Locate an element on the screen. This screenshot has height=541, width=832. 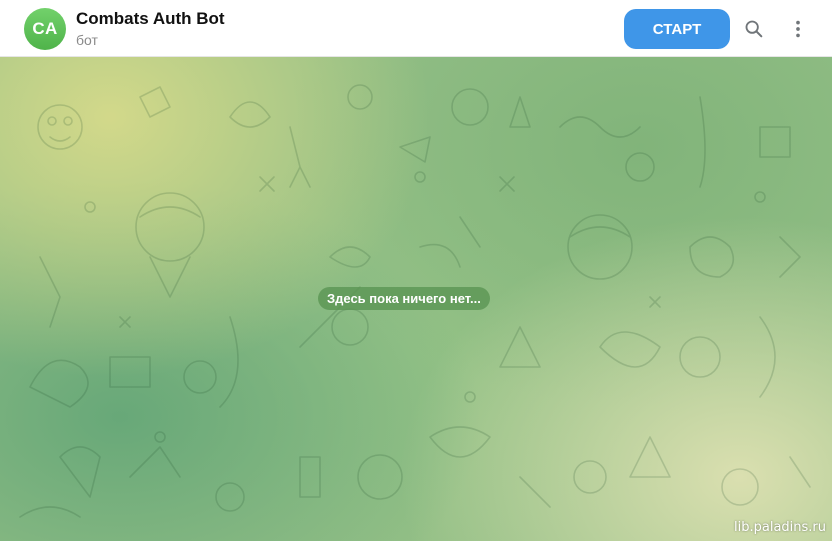
chat-subtitle: бот is located at coordinates (87, 40).